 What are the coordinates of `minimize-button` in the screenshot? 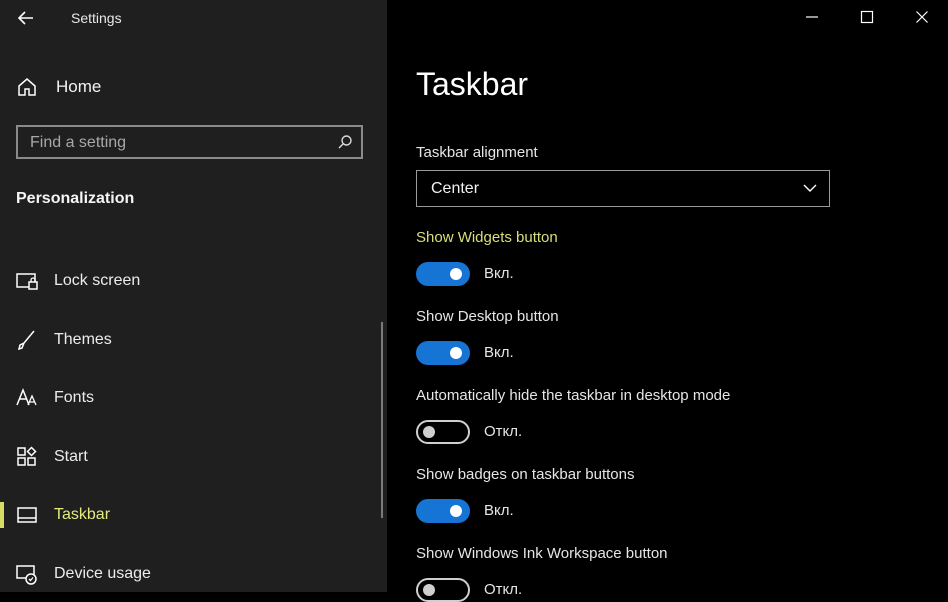 It's located at (812, 17).